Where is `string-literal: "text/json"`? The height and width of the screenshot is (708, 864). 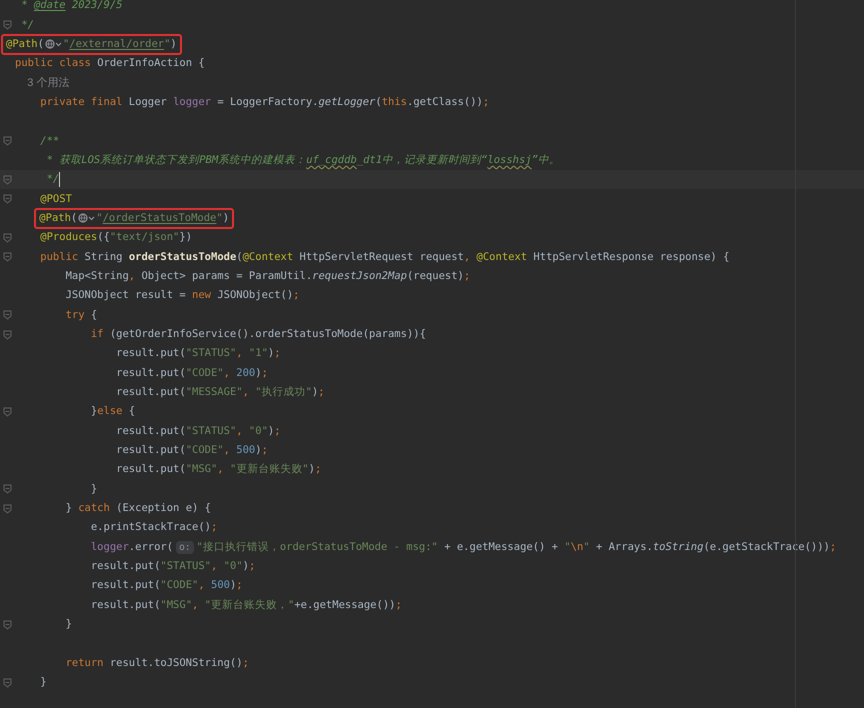 string-literal: "text/json" is located at coordinates (145, 238).